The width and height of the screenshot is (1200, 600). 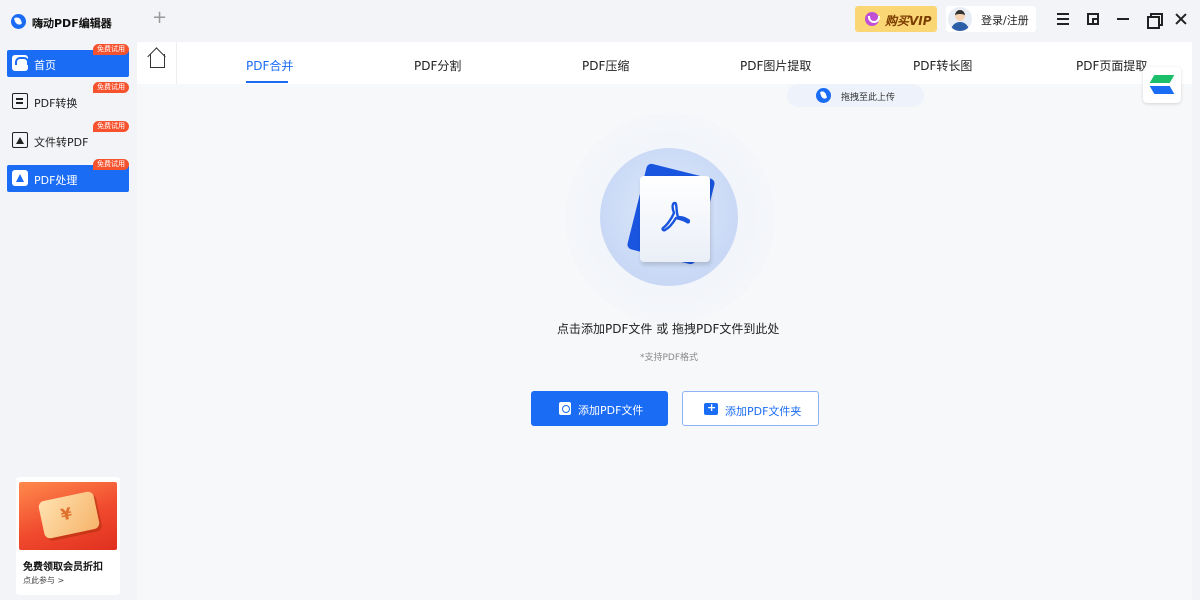 What do you see at coordinates (669, 356) in the screenshot?
I see `format-note: *支持PDF格式` at bounding box center [669, 356].